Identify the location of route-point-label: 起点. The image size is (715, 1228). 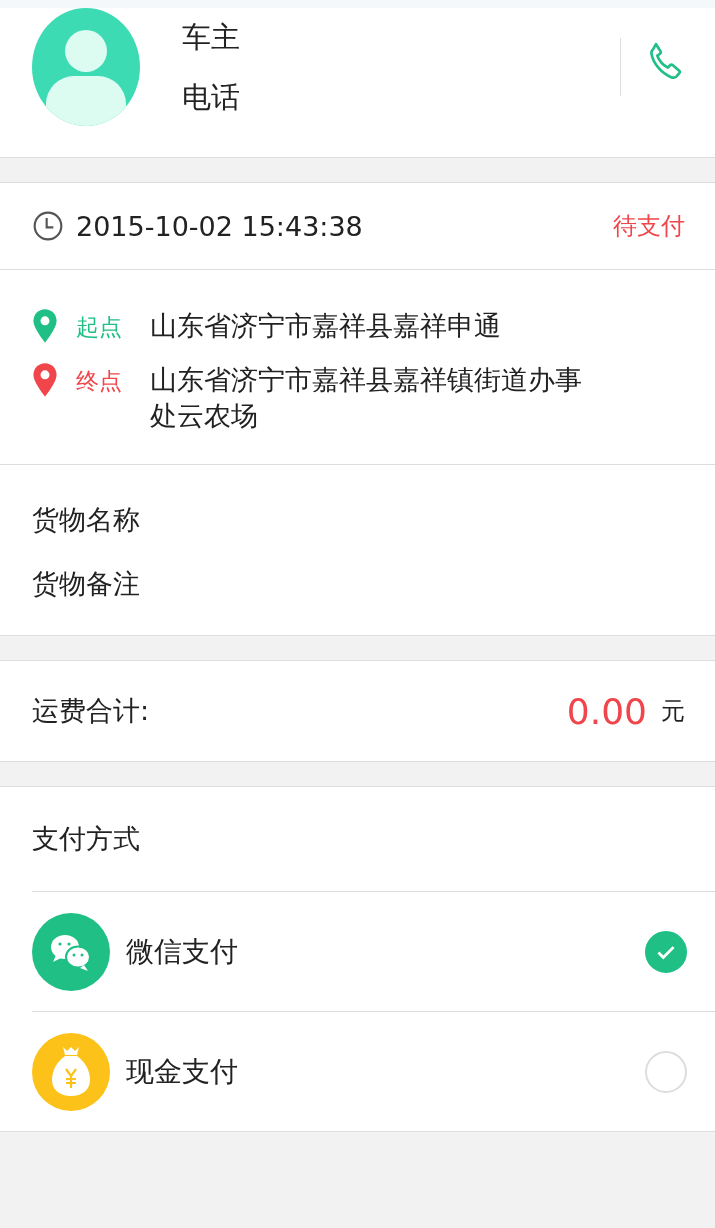
(99, 327).